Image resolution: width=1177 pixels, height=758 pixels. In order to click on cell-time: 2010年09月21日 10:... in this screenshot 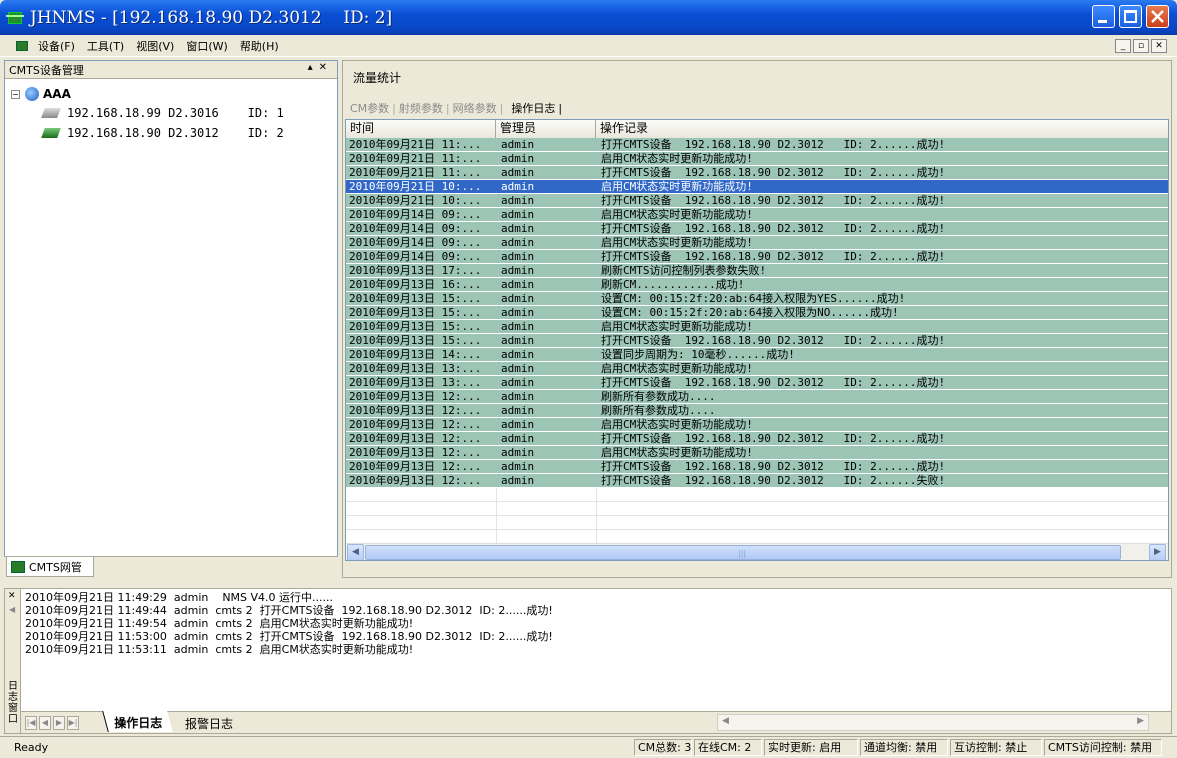, I will do `click(415, 186)`.